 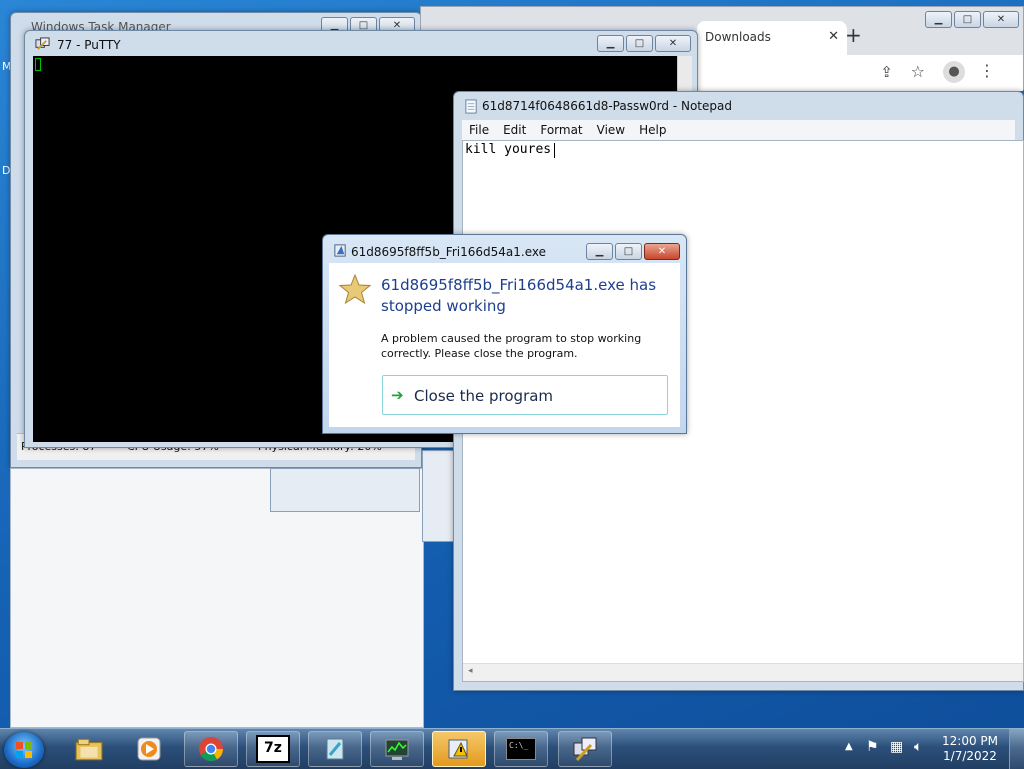 What do you see at coordinates (38, 64) in the screenshot?
I see `terminal-cursor` at bounding box center [38, 64].